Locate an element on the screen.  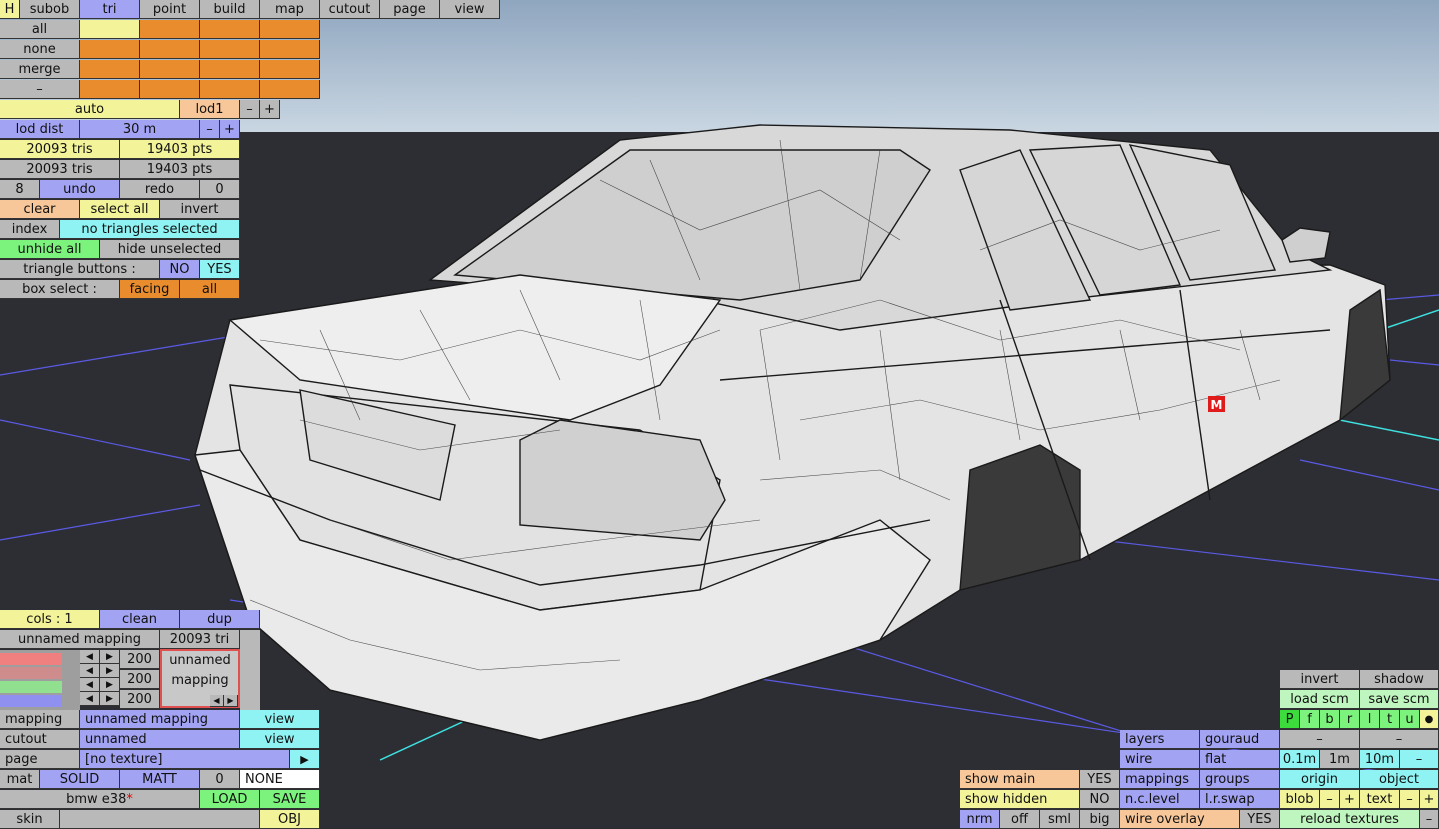
big-button: big is located at coordinates (1100, 819).